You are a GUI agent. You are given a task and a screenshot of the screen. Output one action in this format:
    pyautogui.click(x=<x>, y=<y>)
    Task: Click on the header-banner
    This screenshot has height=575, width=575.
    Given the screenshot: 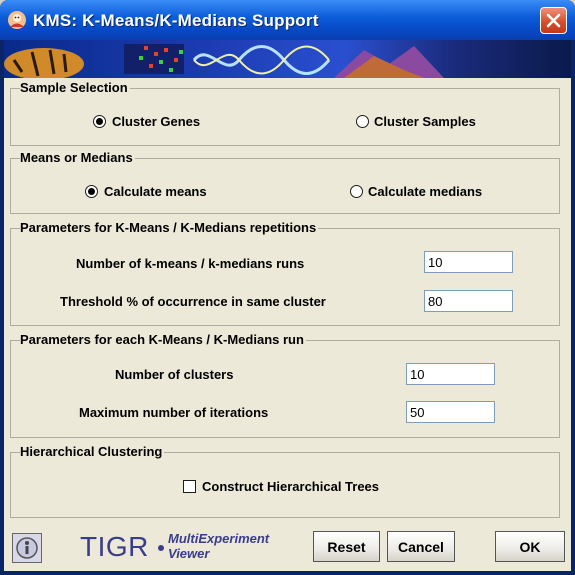 What is the action you would take?
    pyautogui.click(x=287, y=59)
    